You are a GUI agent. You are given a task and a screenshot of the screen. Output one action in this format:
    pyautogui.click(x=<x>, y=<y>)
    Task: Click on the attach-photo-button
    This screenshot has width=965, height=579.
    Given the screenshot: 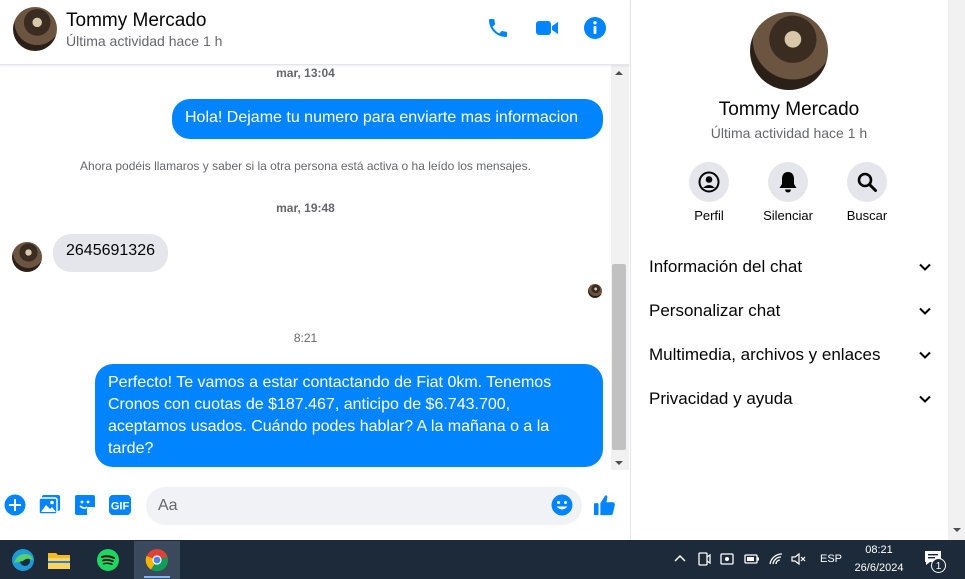 What is the action you would take?
    pyautogui.click(x=50, y=505)
    